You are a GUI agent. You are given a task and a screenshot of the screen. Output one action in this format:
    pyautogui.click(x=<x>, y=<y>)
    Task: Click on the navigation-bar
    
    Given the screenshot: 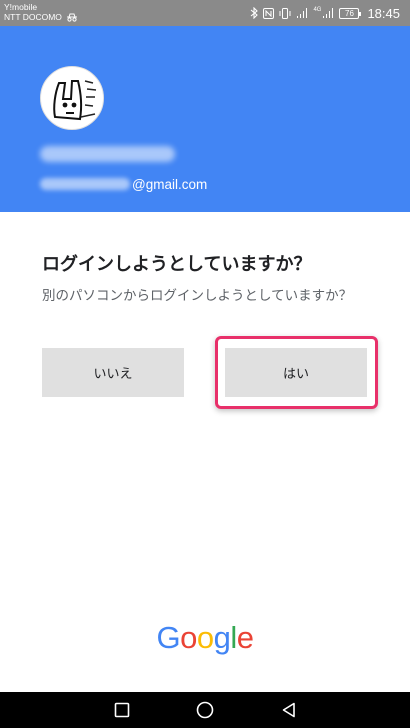 What is the action you would take?
    pyautogui.click(x=205, y=710)
    